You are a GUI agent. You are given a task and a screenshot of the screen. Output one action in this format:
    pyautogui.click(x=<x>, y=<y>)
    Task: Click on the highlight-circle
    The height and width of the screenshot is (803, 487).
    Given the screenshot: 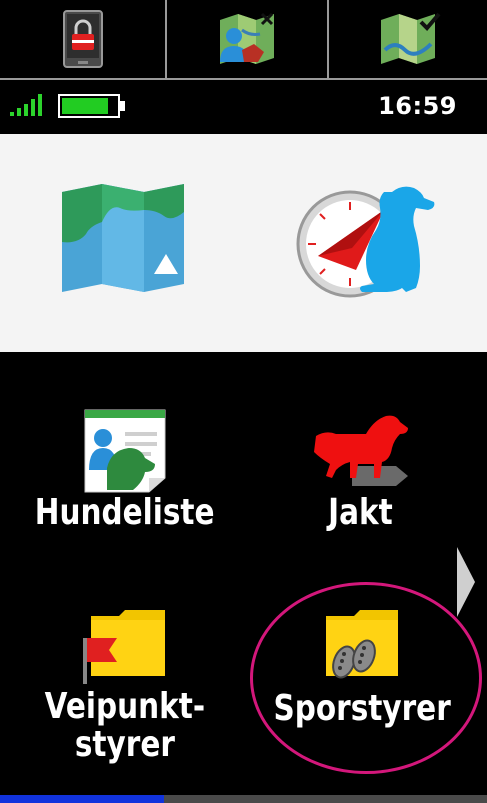 What is the action you would take?
    pyautogui.click(x=366, y=678)
    